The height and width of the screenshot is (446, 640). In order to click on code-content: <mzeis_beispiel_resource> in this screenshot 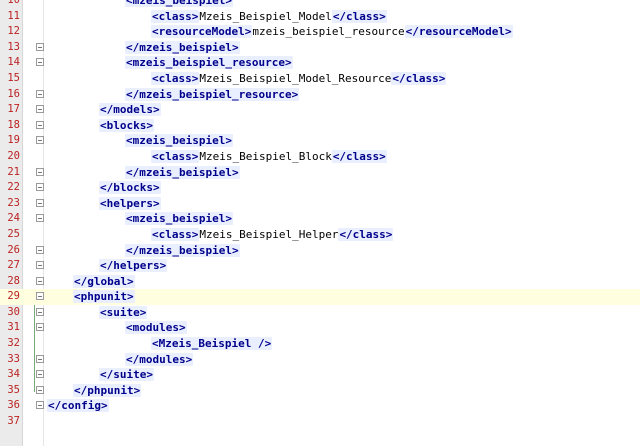, I will do `click(209, 63)`.